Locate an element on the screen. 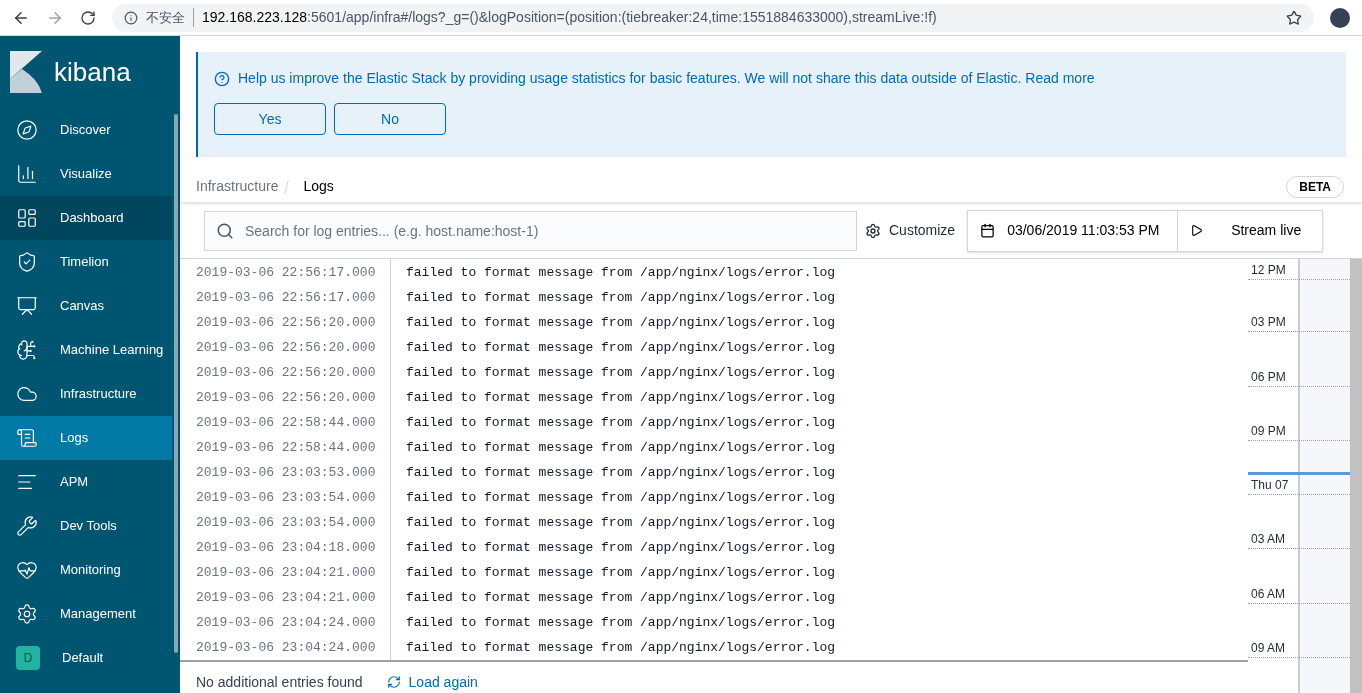 This screenshot has width=1362, height=693. status-text: No additional entries found is located at coordinates (279, 682).